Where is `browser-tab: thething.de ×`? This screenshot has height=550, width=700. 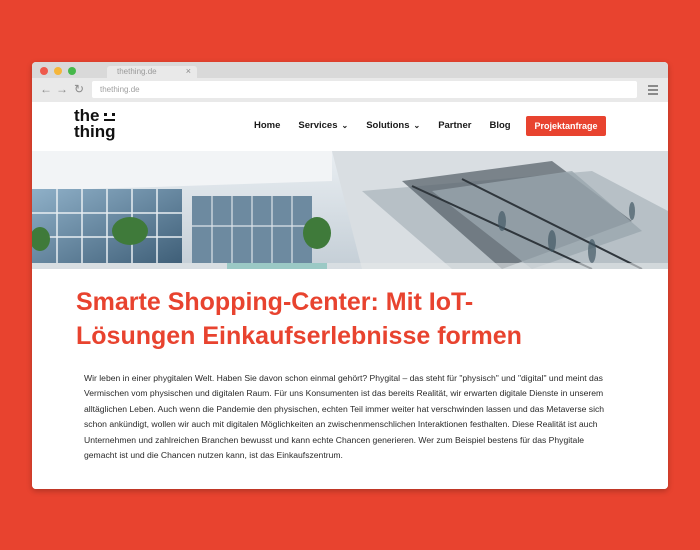 browser-tab: thething.de × is located at coordinates (152, 72).